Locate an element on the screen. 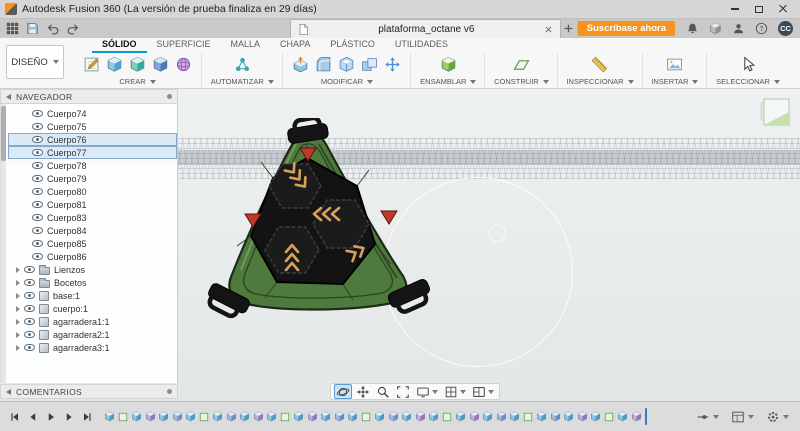  navigator-item-cuerpo83: Cuerpo83 is located at coordinates (92, 217).